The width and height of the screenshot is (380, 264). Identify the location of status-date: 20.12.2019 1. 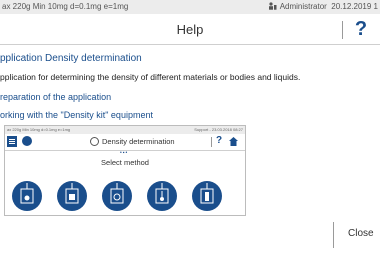
(354, 6).